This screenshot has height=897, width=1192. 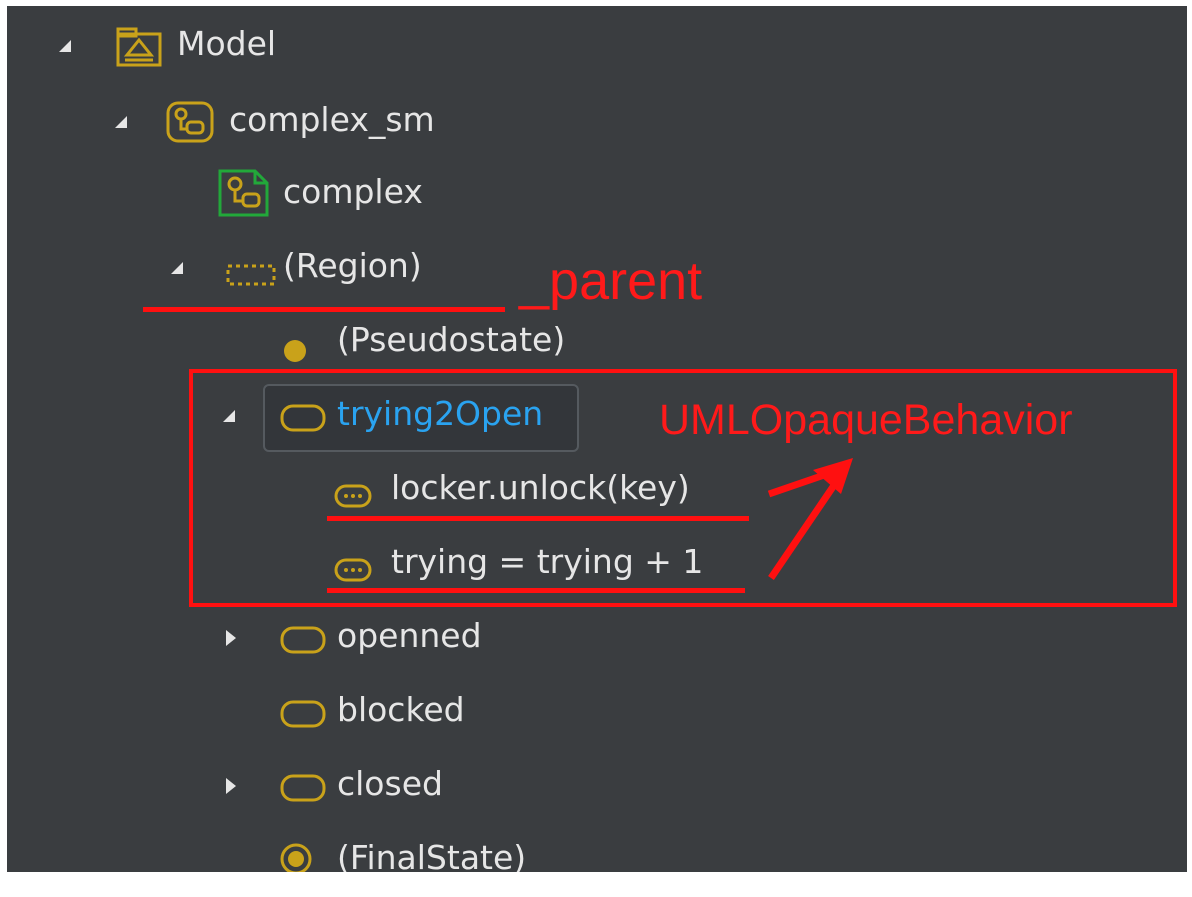 I want to click on parent-annotation: _parent, so click(x=611, y=281).